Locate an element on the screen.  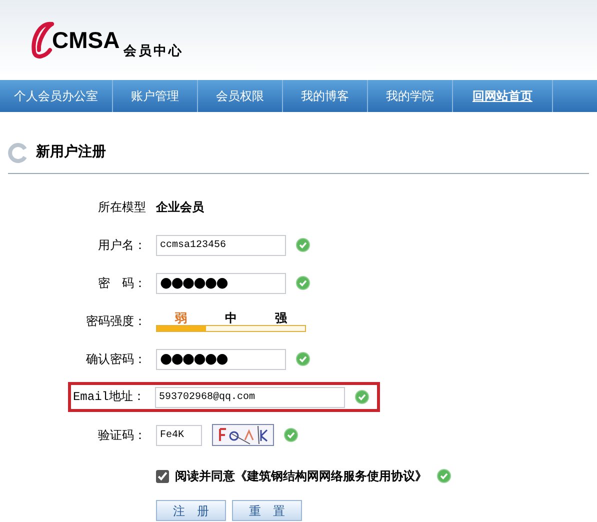
home-link: 回网站首页 is located at coordinates (503, 96).